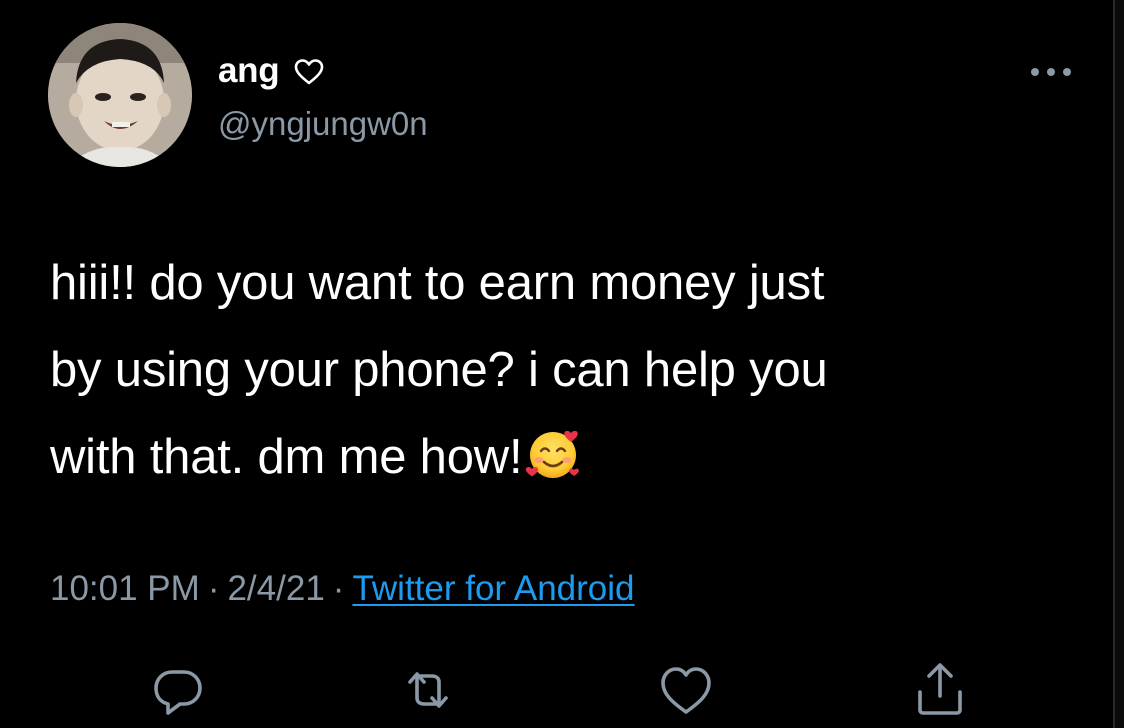 Image resolution: width=1124 pixels, height=728 pixels. What do you see at coordinates (249, 71) in the screenshot?
I see `display-name: ang` at bounding box center [249, 71].